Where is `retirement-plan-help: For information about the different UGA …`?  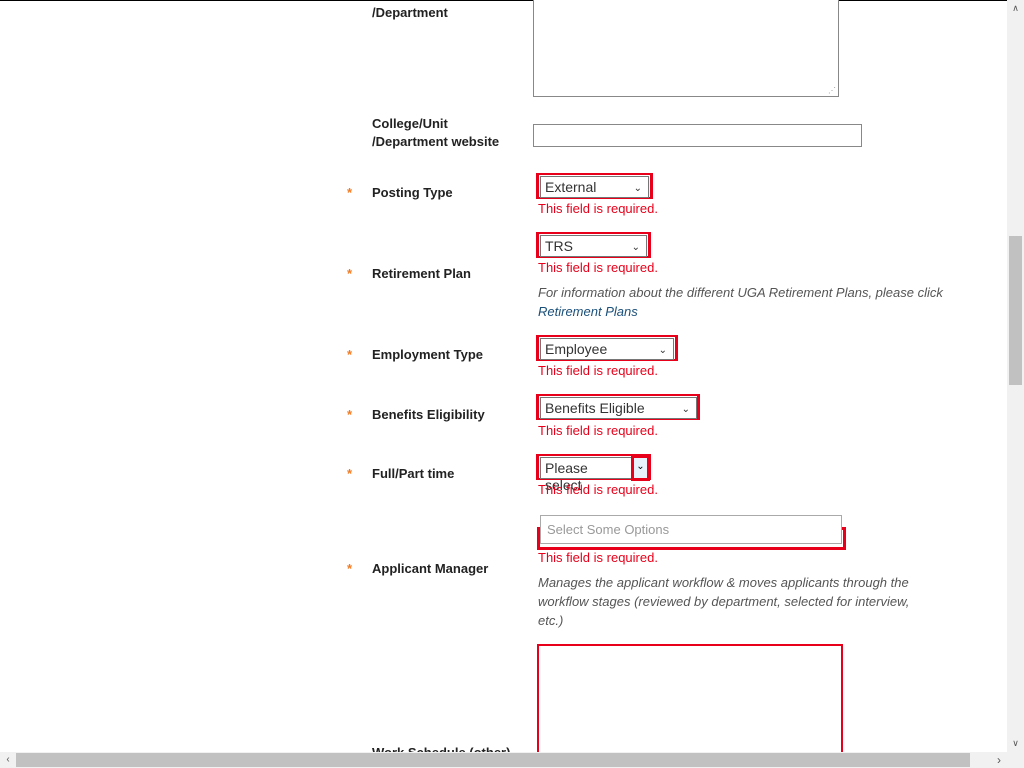
retirement-plan-help: For information about the different UGA … is located at coordinates (743, 302).